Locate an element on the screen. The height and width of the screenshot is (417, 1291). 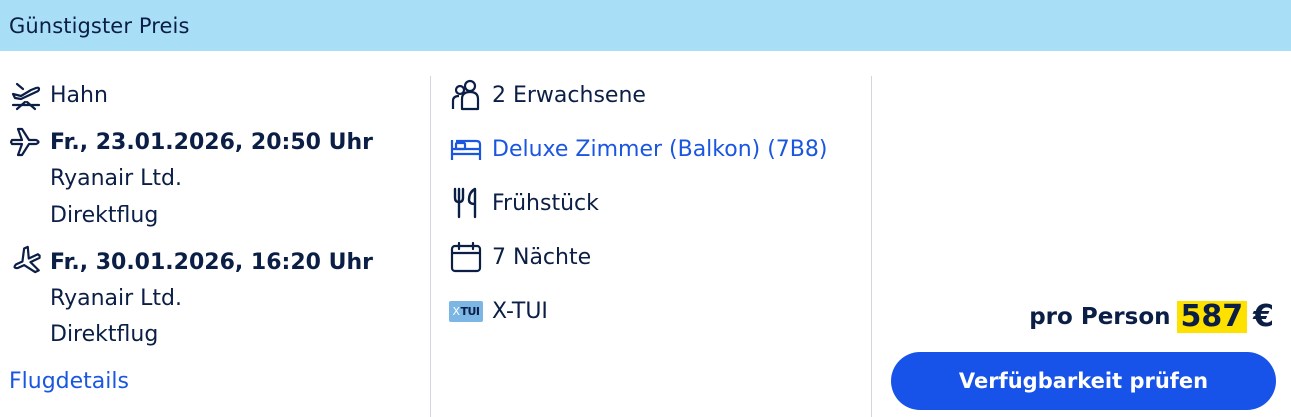
departure-airport-row: Hahn is located at coordinates (58, 95).